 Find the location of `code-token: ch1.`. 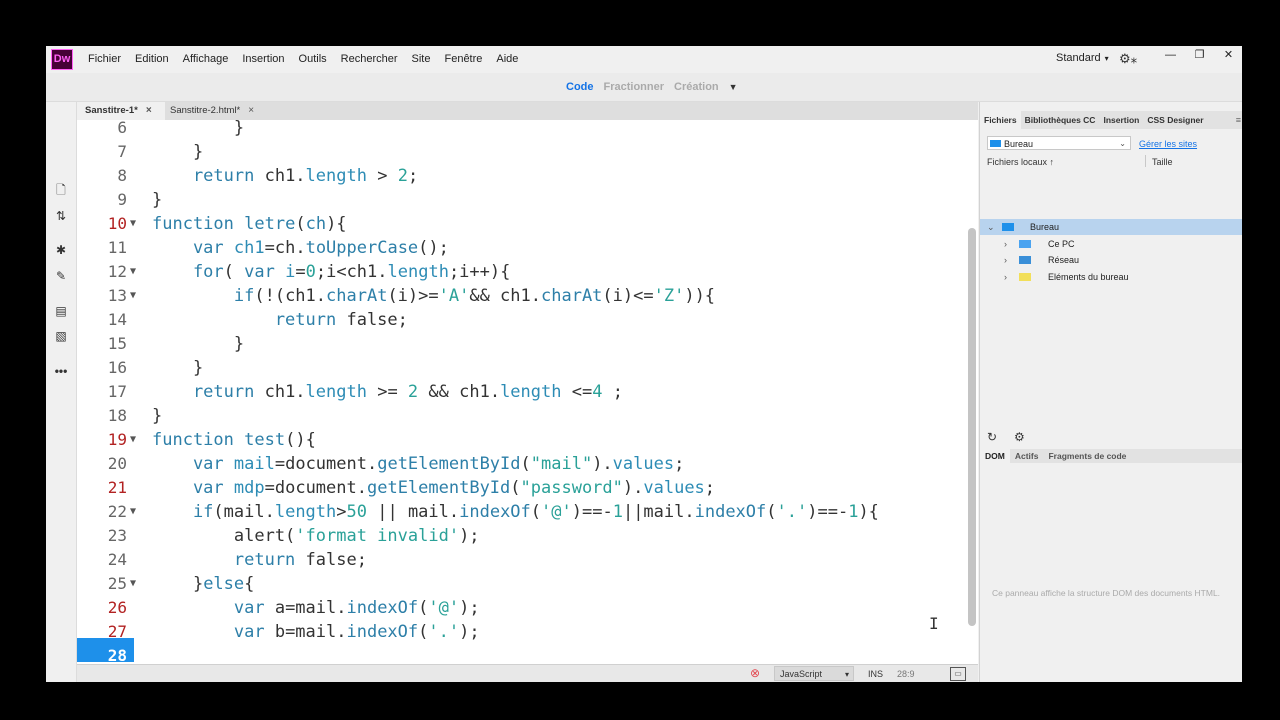

code-token: ch1. is located at coordinates (280, 392).